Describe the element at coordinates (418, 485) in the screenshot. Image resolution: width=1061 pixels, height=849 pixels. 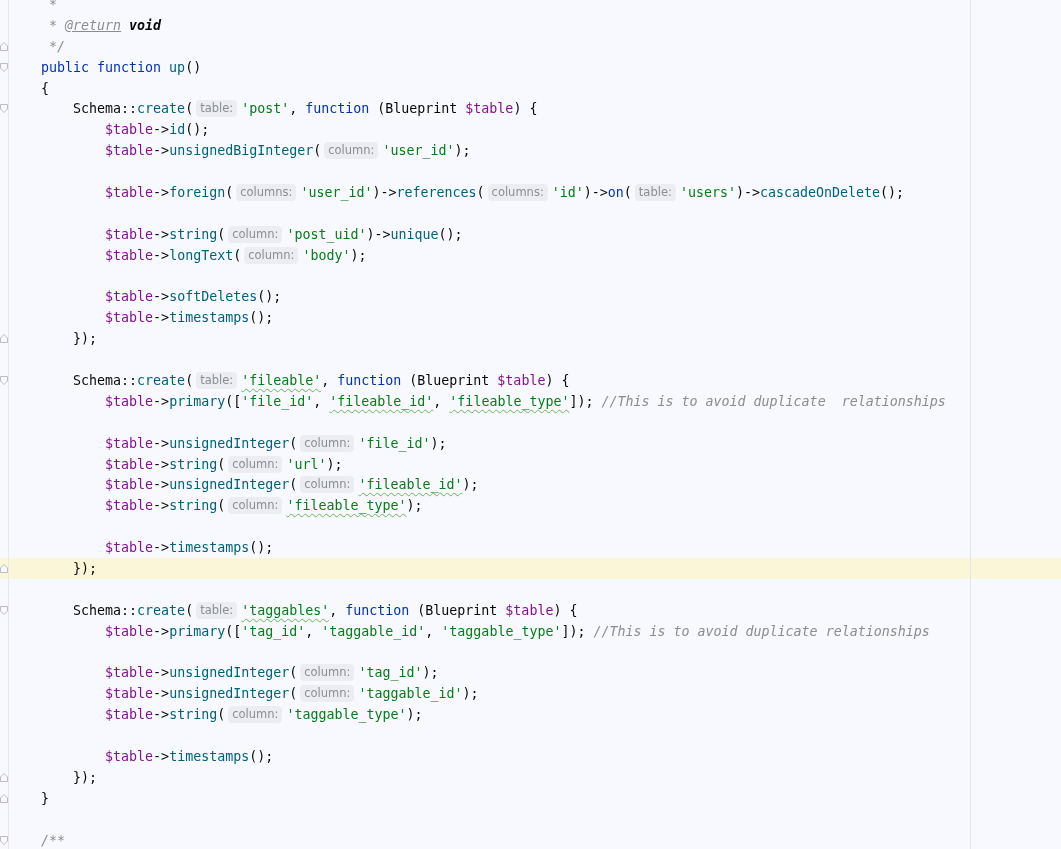
I see `code-text: 'fileable_id');` at that location.